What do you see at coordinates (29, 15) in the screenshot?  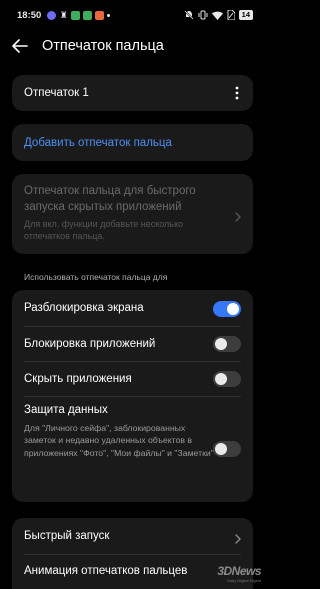 I see `status-time: 18:50` at bounding box center [29, 15].